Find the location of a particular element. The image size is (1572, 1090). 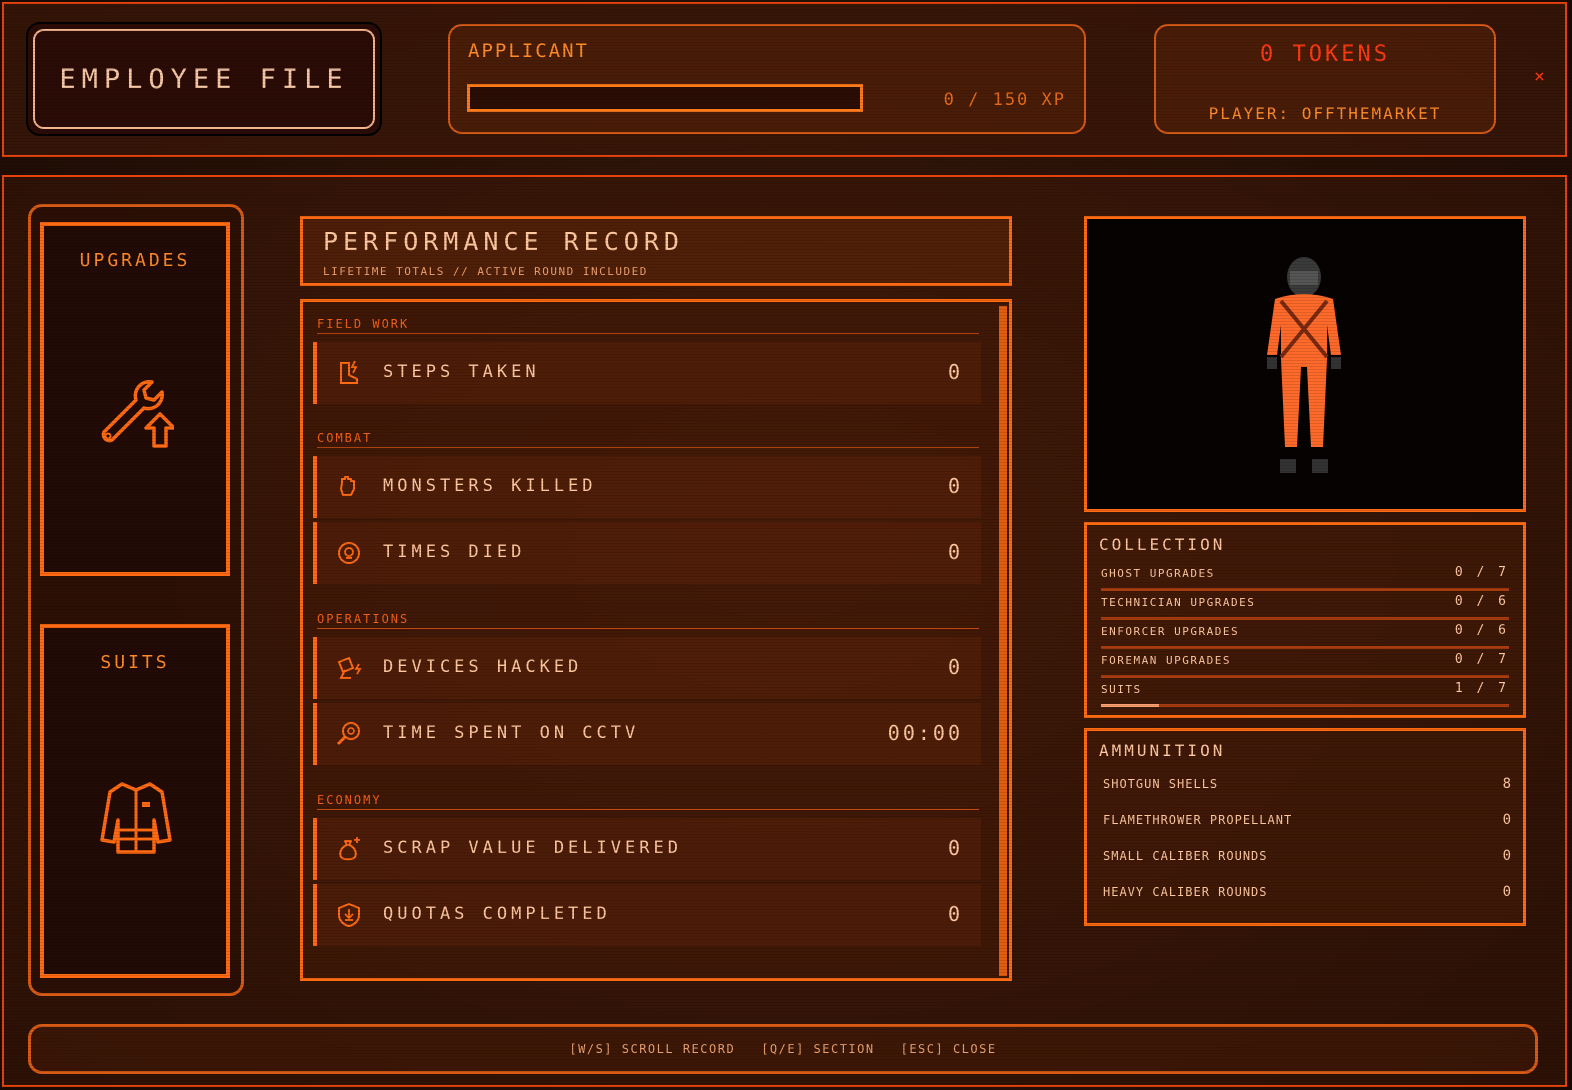

employee-file-title: EMPLOYEE FILE is located at coordinates (204, 79).